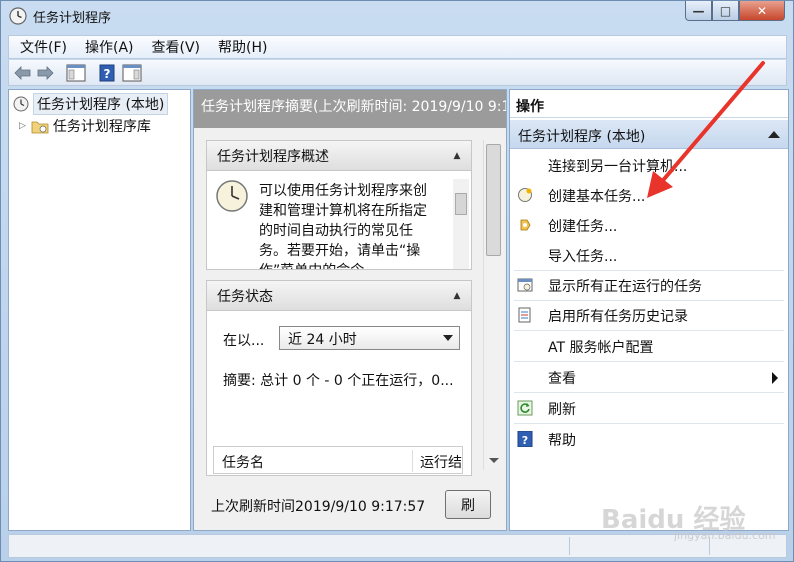  Describe the element at coordinates (369, 338) in the screenshot. I see `time-filter-select: 近 24 小时` at that location.